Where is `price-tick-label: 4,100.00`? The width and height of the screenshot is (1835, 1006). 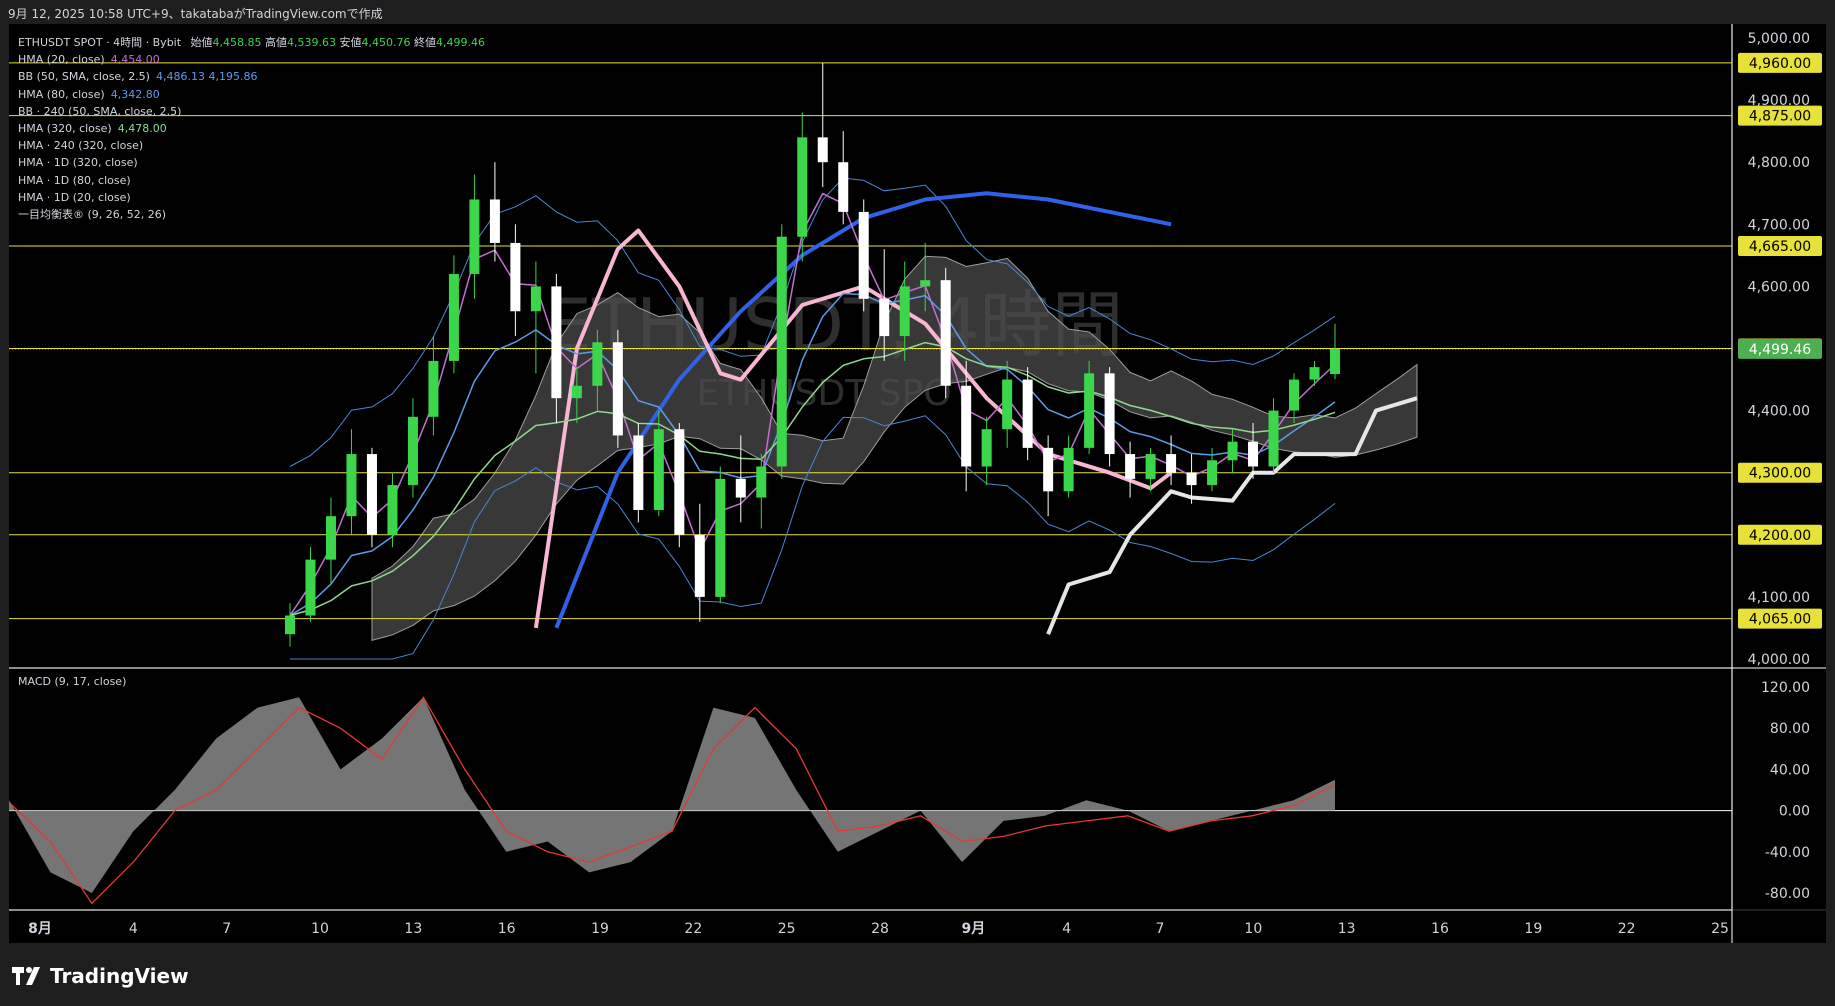
price-tick-label: 4,100.00 is located at coordinates (1779, 598).